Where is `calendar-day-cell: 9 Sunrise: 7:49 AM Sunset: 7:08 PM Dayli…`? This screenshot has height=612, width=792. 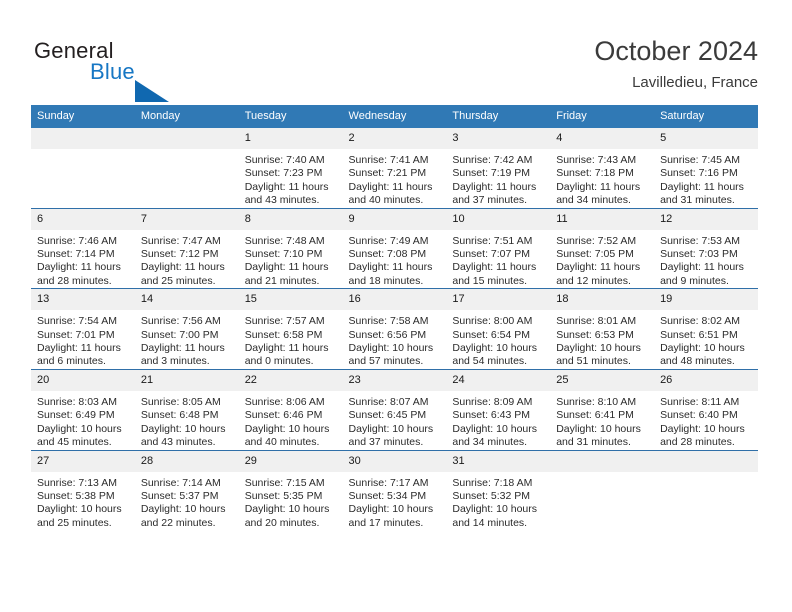 calendar-day-cell: 9 Sunrise: 7:49 AM Sunset: 7:08 PM Dayli… is located at coordinates (394, 248).